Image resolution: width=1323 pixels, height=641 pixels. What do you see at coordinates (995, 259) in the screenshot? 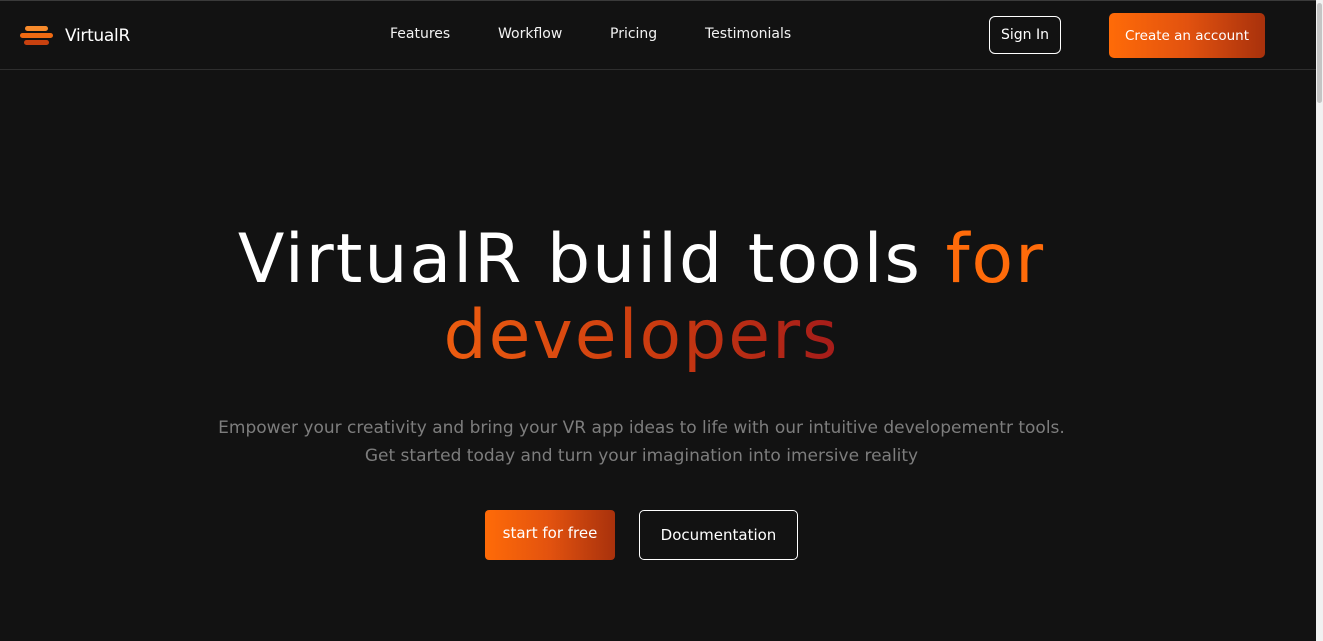
I see `hero-title-highlight-for: for` at bounding box center [995, 259].